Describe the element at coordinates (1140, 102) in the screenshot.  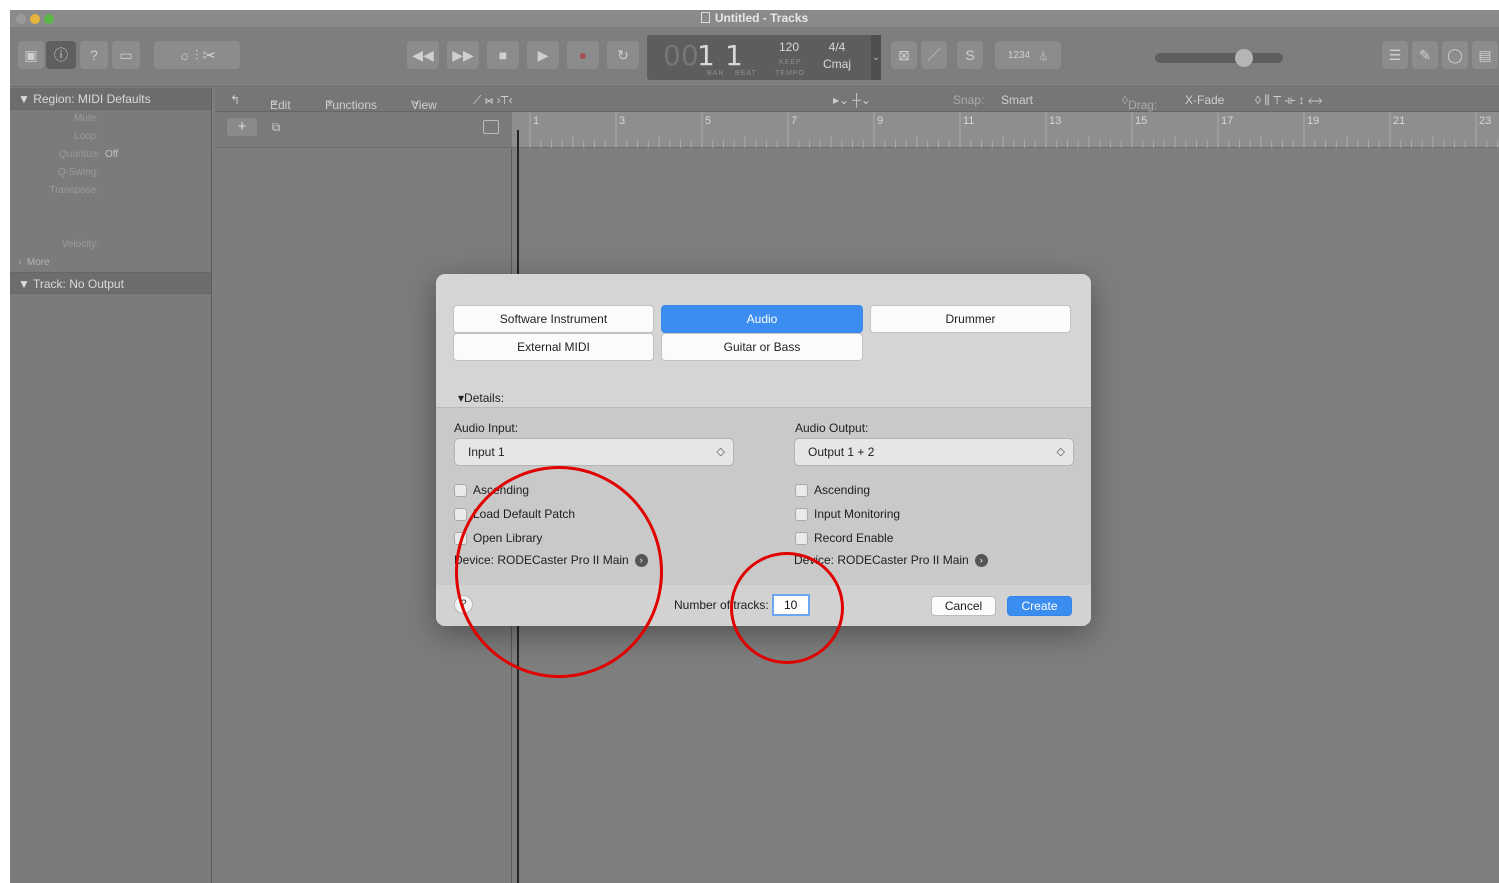
I see `drag-label-group: ◊ Drag:` at that location.